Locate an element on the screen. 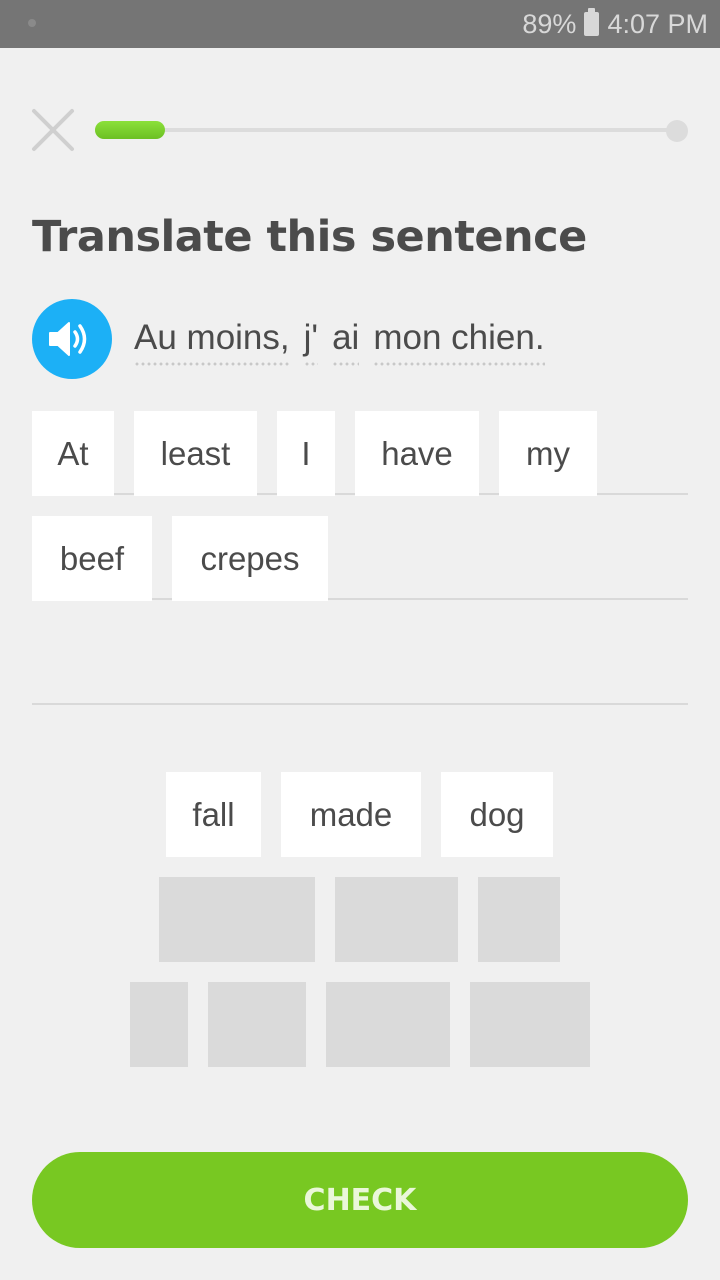 The width and height of the screenshot is (720, 1280). answer-tile: I is located at coordinates (306, 453).